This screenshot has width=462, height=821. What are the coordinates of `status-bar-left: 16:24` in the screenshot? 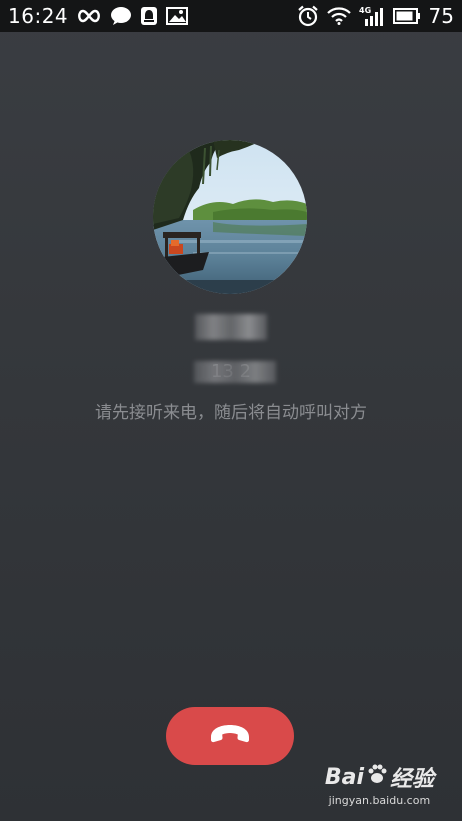 It's located at (98, 16).